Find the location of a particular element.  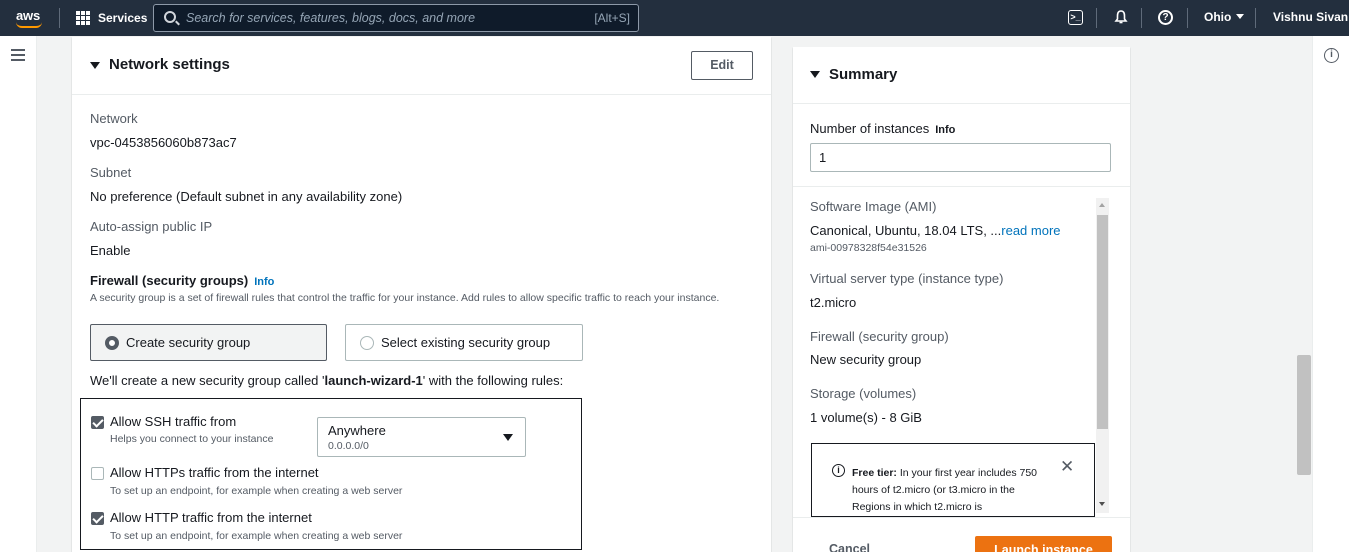

firewall-heading: Firewall (security groups) Info is located at coordinates (182, 280).